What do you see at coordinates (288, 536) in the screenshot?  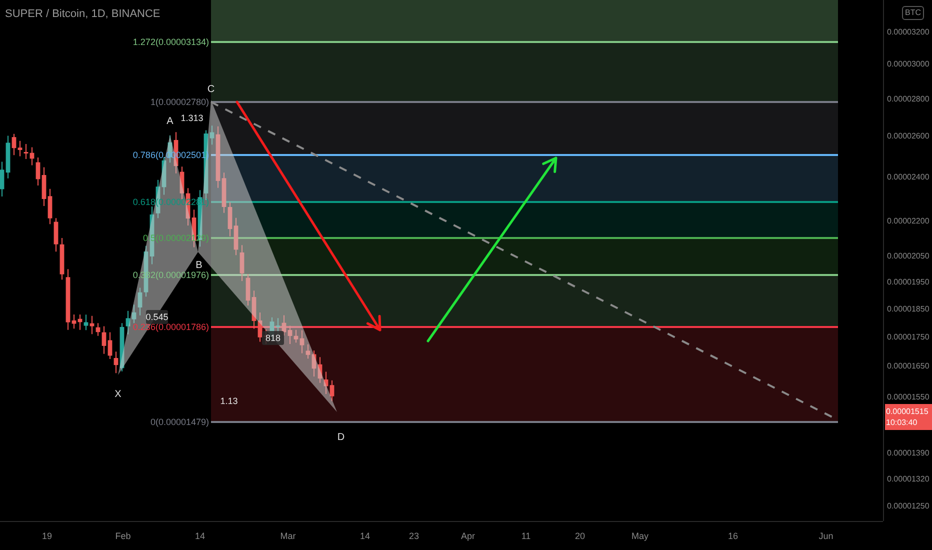 I see `date-label: Mar` at bounding box center [288, 536].